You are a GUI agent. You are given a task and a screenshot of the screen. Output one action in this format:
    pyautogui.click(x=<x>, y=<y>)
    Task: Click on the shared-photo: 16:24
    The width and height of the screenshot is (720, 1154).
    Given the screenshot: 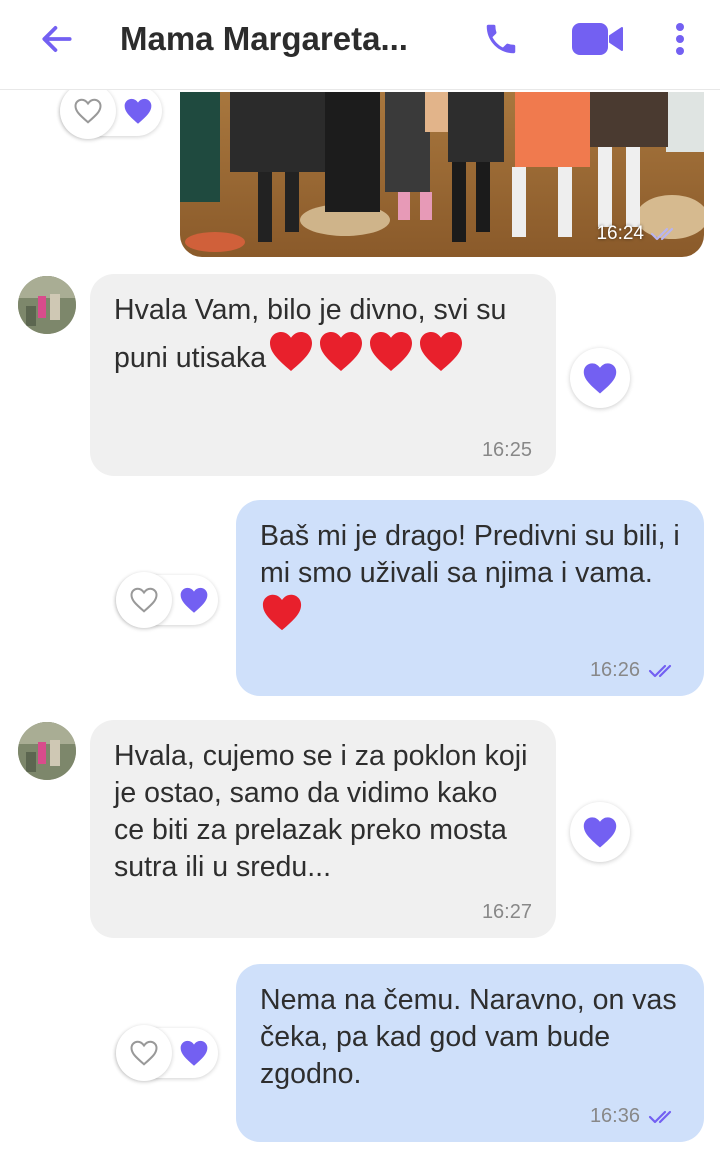 What is the action you would take?
    pyautogui.click(x=442, y=174)
    